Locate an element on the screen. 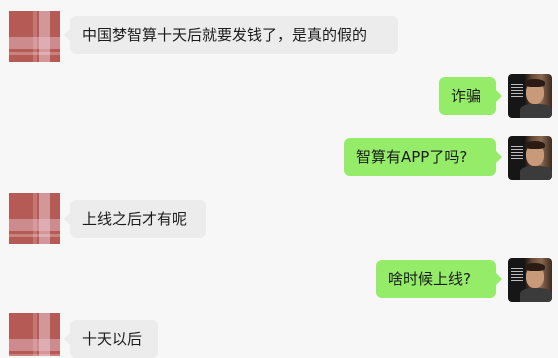 The height and width of the screenshot is (358, 558). message-text: 中国梦智算十天后就要发钱了，是真的假的 is located at coordinates (225, 35).